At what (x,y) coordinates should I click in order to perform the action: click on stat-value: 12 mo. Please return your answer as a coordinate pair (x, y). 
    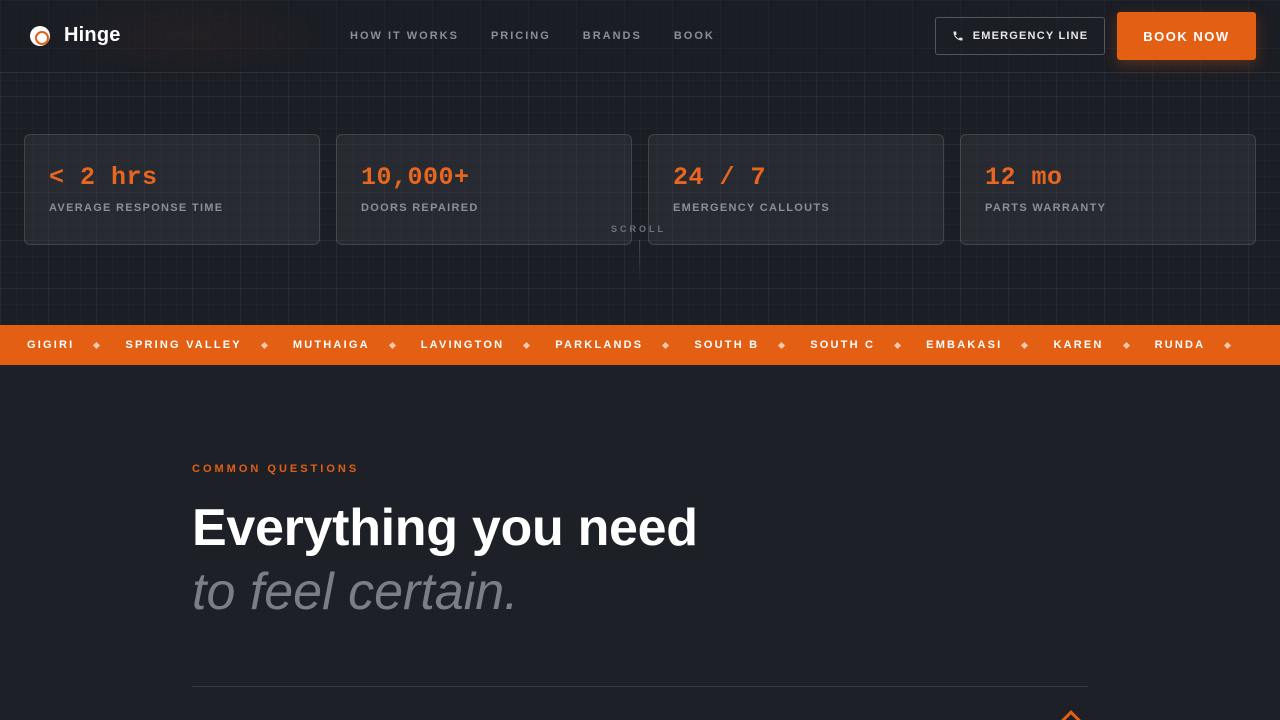
    Looking at the image, I should click on (1024, 177).